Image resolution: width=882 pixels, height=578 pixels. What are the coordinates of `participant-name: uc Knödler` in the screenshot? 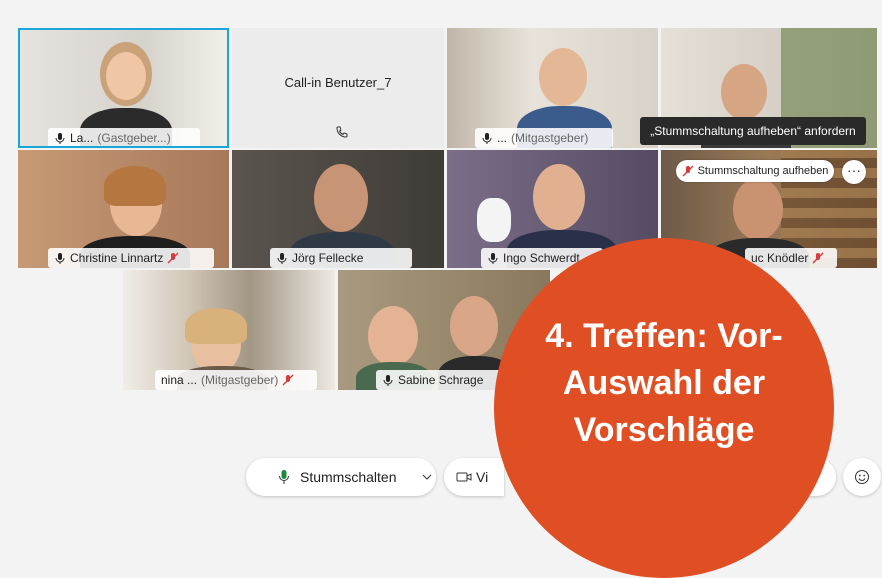 It's located at (780, 258).